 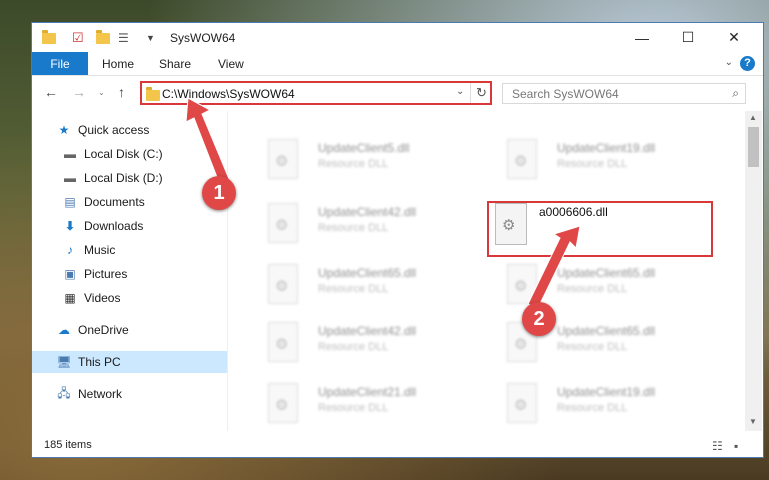 What do you see at coordinates (68, 445) in the screenshot?
I see `item-count: 185 items` at bounding box center [68, 445].